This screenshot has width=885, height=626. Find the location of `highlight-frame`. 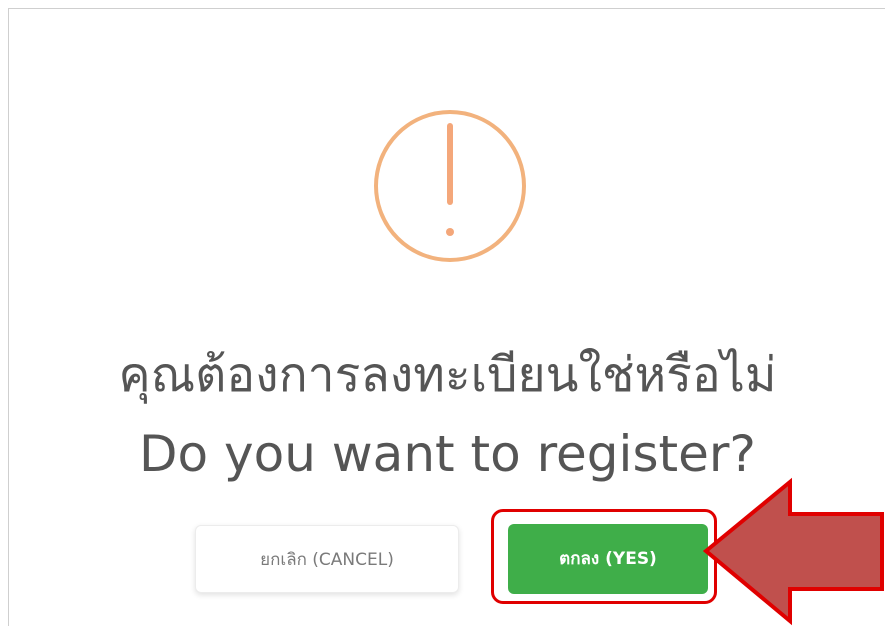

highlight-frame is located at coordinates (604, 556).